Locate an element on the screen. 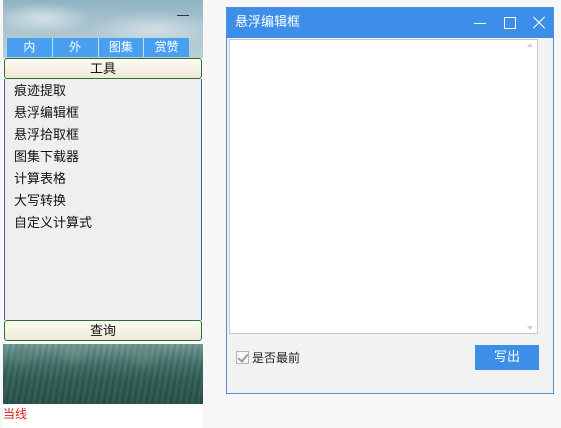  list-item-floating-editor: 悬浮编辑框 is located at coordinates (103, 114).